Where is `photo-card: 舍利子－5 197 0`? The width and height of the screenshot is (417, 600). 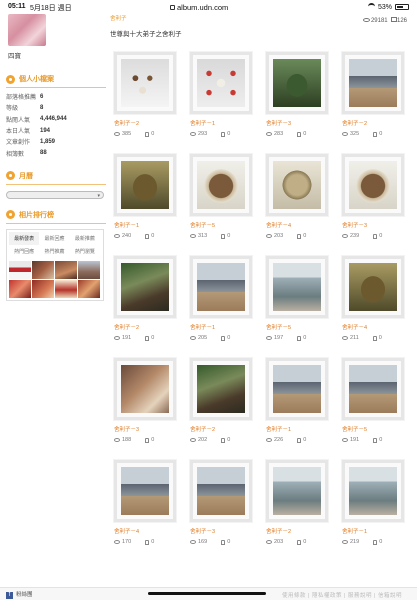 photo-card: 舍利子－5 197 0 is located at coordinates (300, 304).